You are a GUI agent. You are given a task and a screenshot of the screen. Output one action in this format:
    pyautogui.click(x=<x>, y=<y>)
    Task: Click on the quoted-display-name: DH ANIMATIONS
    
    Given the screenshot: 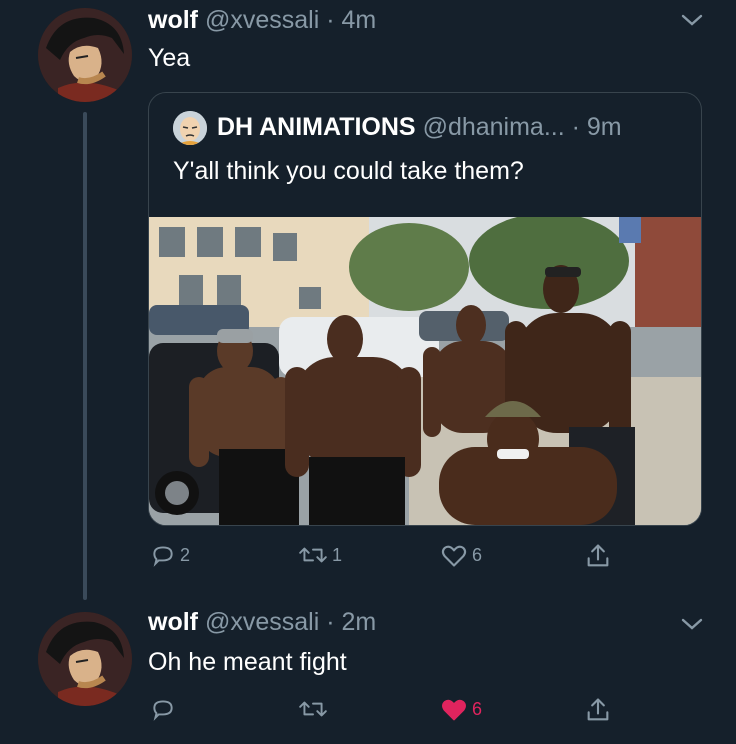 What is the action you would take?
    pyautogui.click(x=316, y=127)
    